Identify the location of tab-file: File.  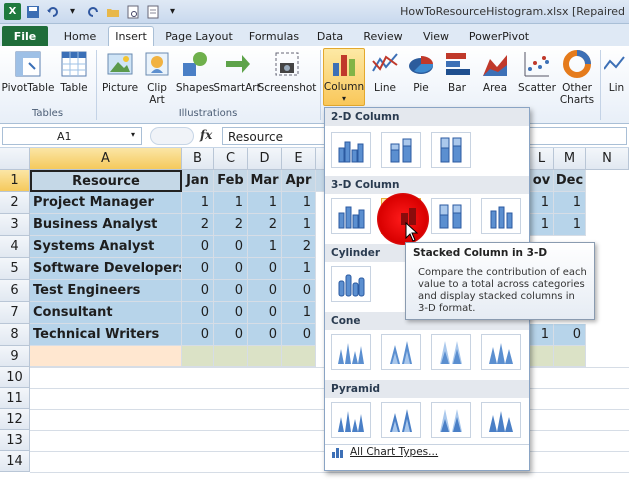
(25, 36).